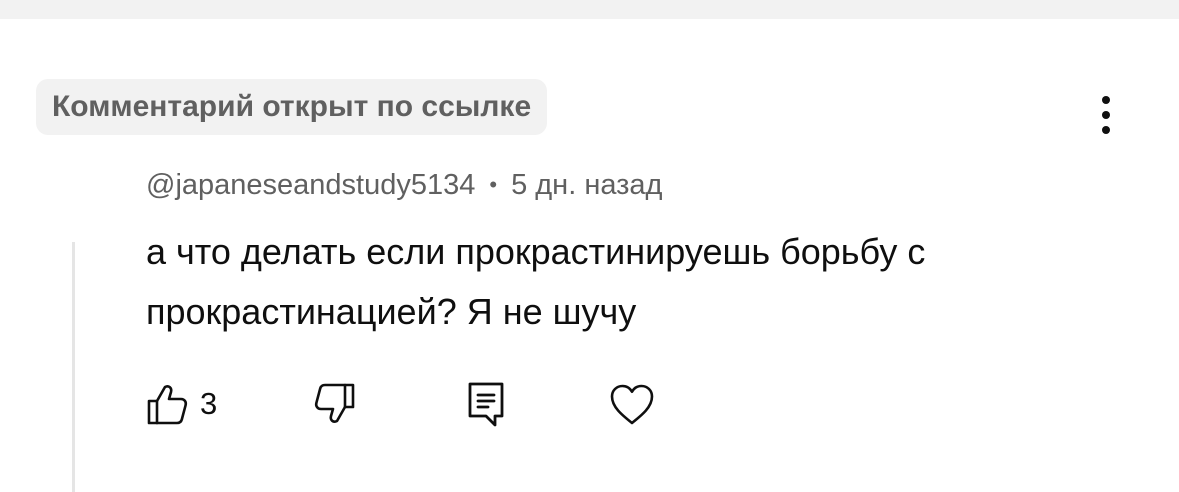 This screenshot has width=1179, height=492. I want to click on dislike-button, so click(335, 404).